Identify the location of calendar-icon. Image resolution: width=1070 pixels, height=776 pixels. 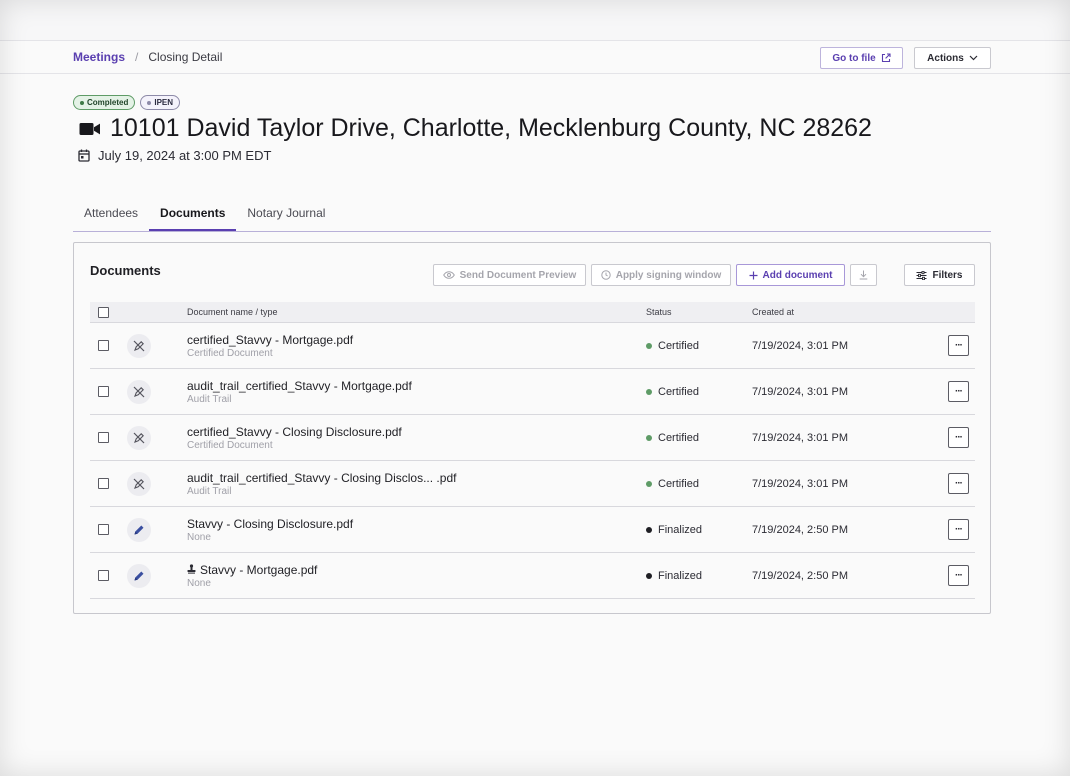
(84, 155).